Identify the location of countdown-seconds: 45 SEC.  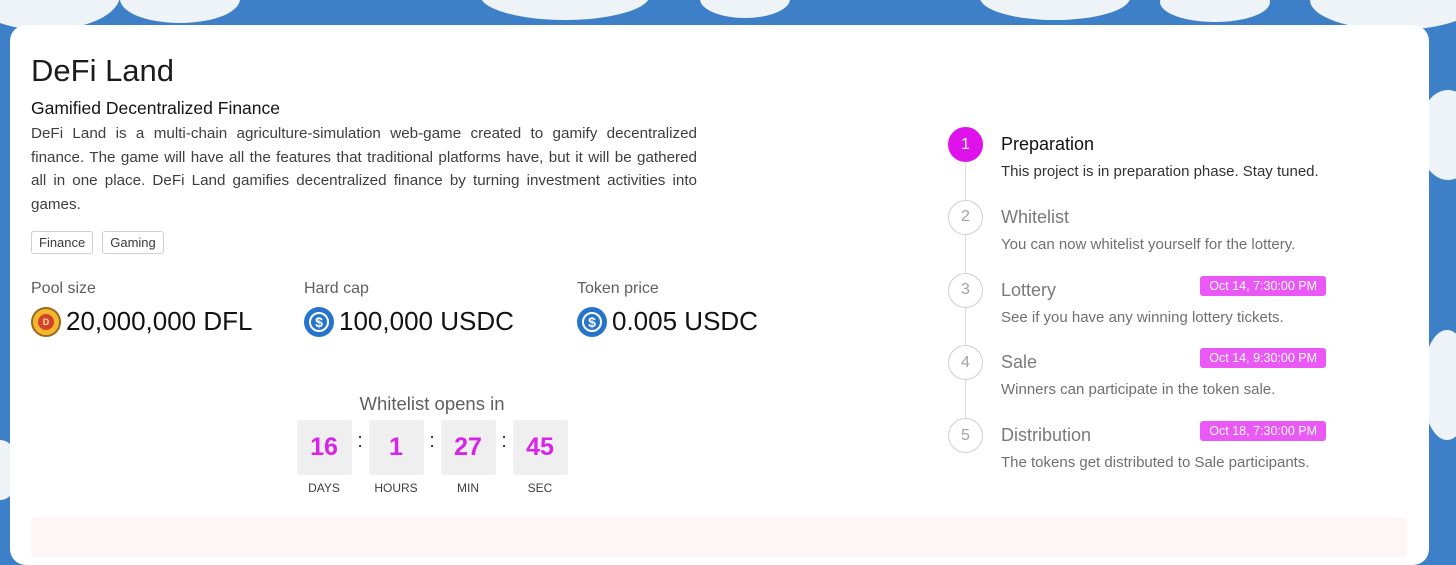
(540, 457).